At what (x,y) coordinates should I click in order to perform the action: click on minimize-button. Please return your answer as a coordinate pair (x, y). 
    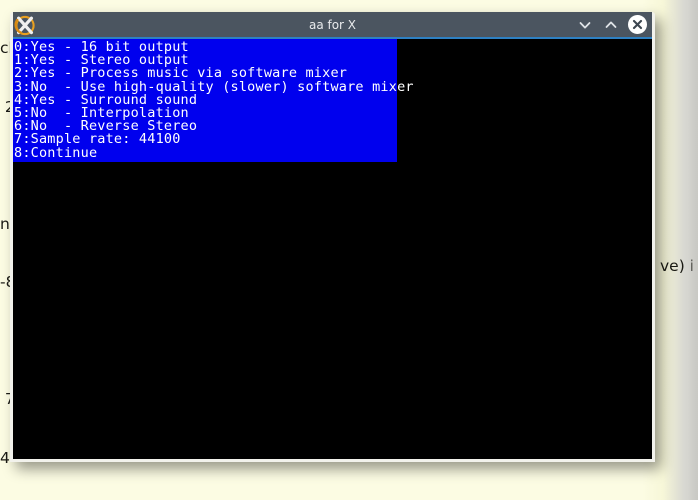
    Looking at the image, I should click on (584, 24).